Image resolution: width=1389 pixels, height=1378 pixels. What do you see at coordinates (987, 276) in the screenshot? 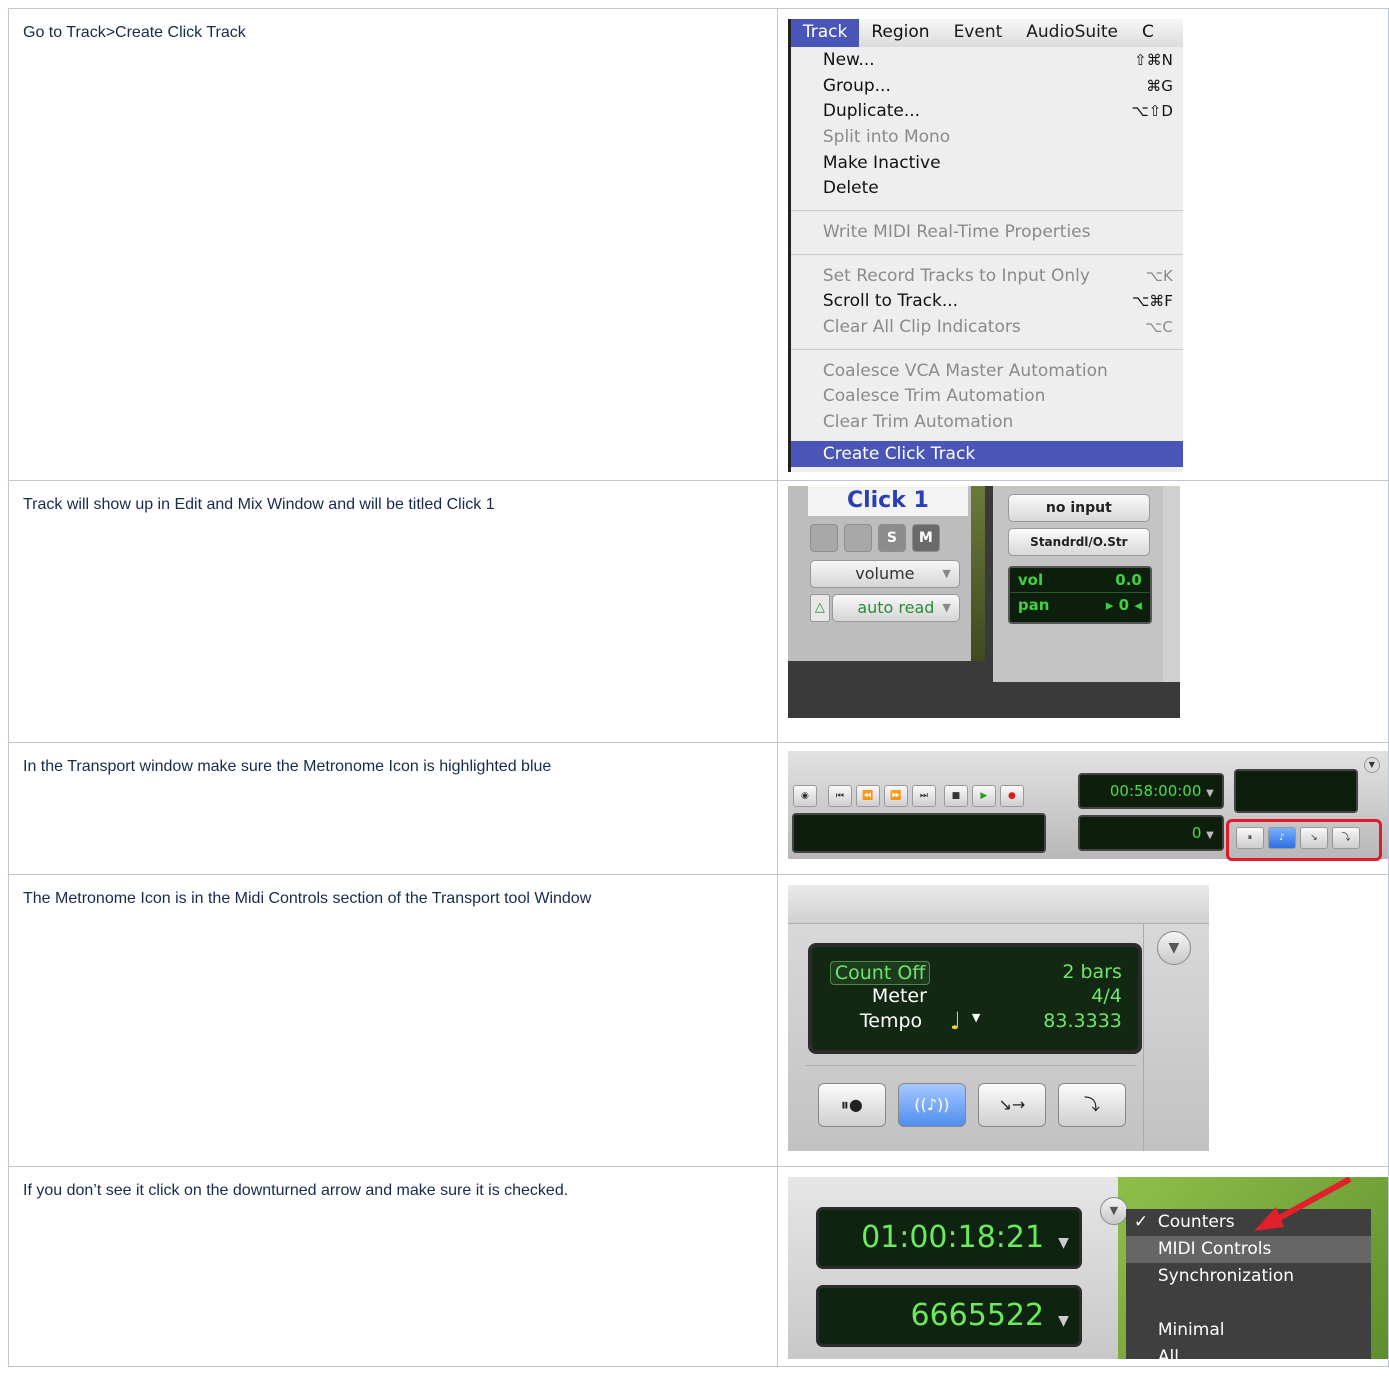
I see `menu-item: Set Record Tracks to Input Only ⌥K` at bounding box center [987, 276].